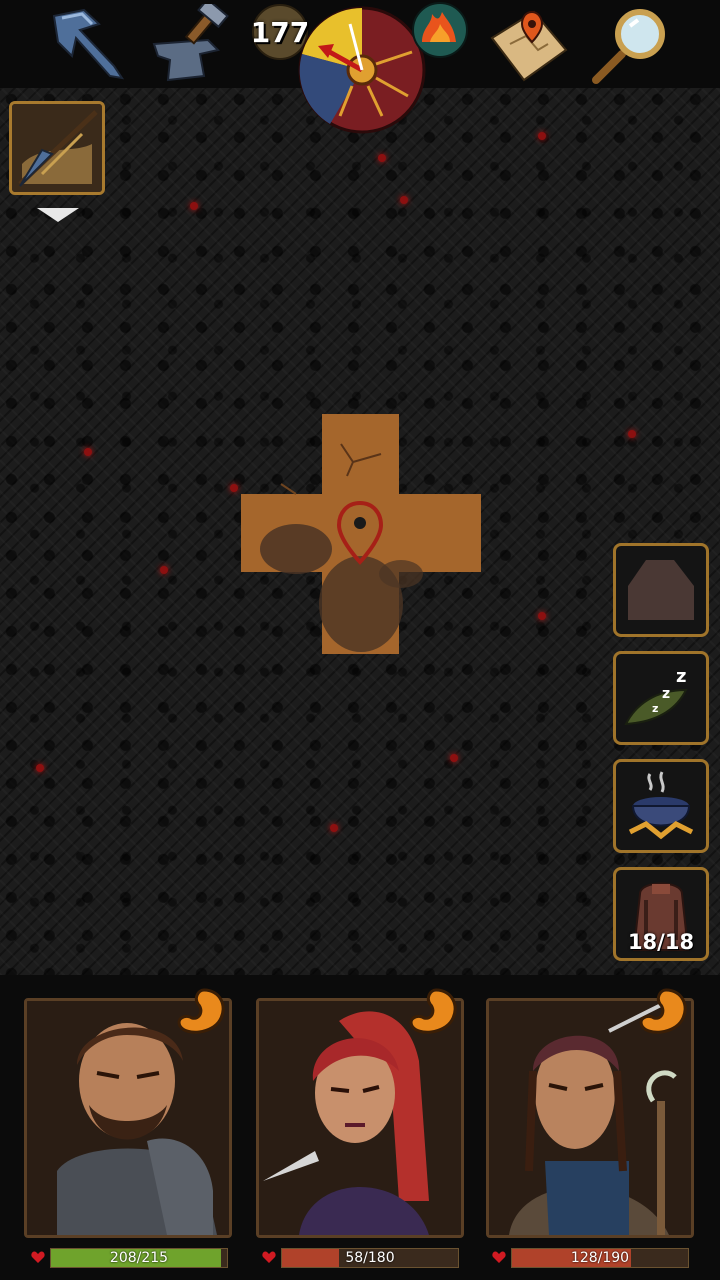 This screenshot has width=720, height=1280. I want to click on inventory-count: 18/18, so click(661, 942).